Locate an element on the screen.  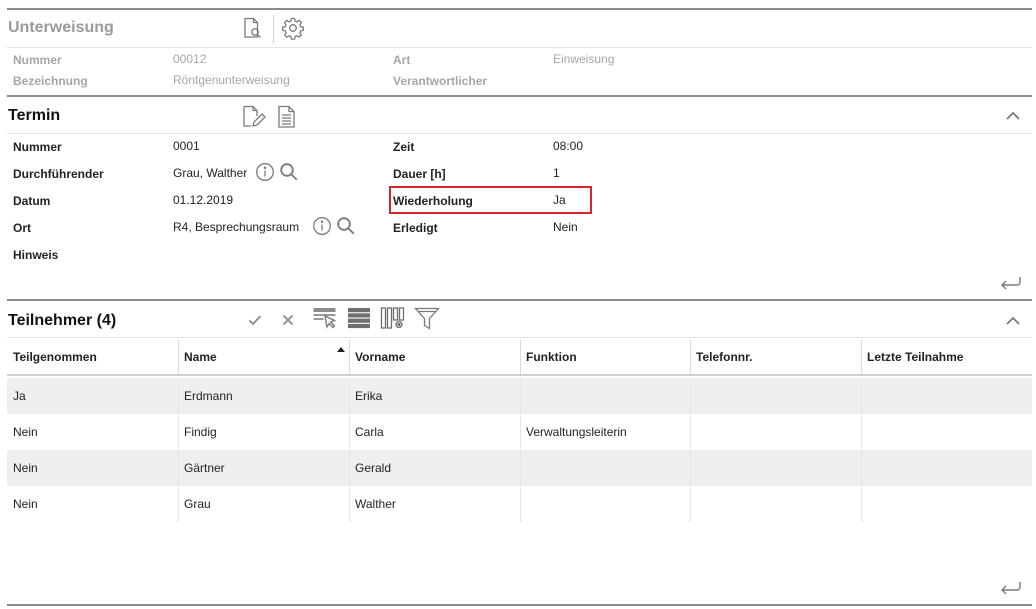
verantwortlicher-label: Verantwortlicher is located at coordinates (440, 81).